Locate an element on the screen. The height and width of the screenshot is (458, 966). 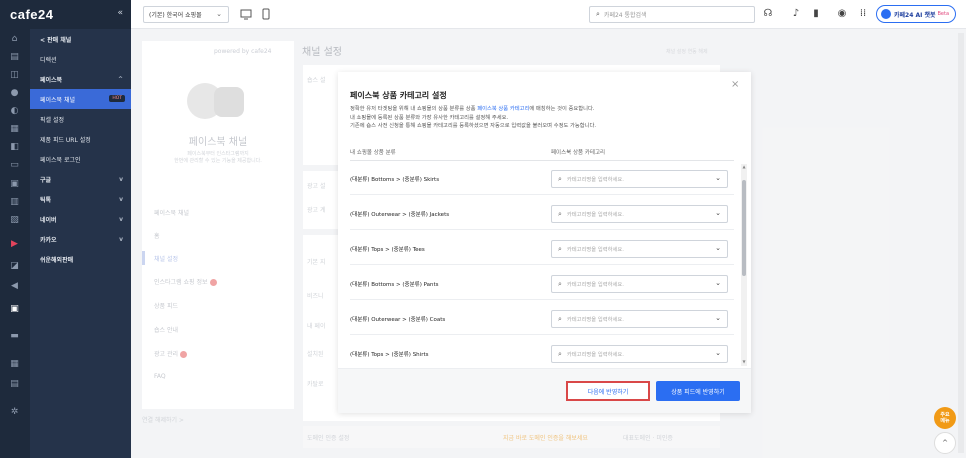
chatbot-icon is located at coordinates (886, 14).